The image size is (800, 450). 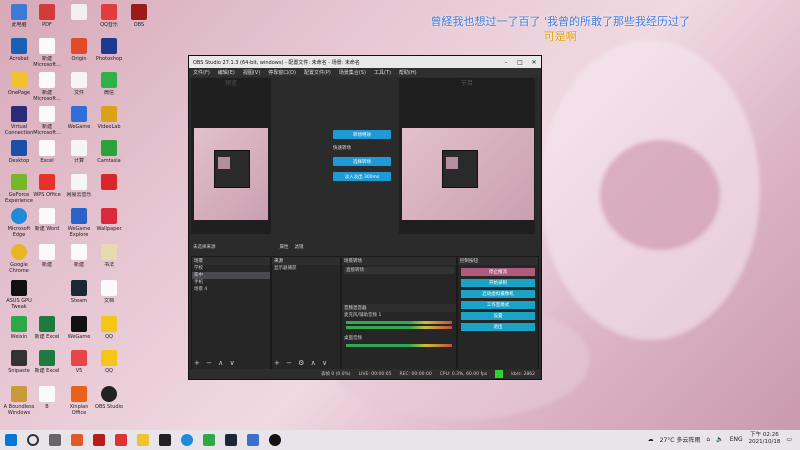 What do you see at coordinates (506, 62) in the screenshot?
I see `minimize-icon: –` at bounding box center [506, 62].